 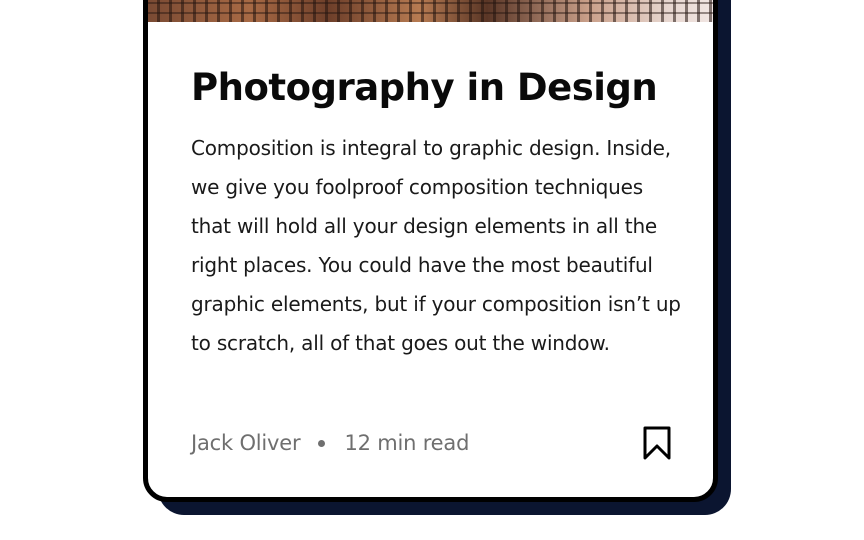 I want to click on bookmark-icon, so click(x=657, y=443).